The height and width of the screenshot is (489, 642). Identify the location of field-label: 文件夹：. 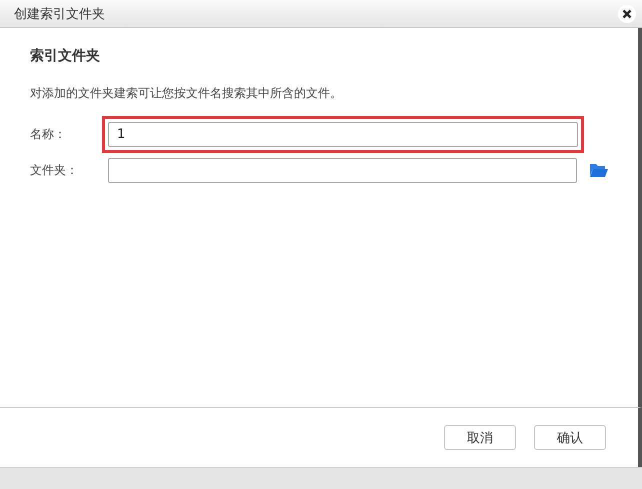
(54, 170).